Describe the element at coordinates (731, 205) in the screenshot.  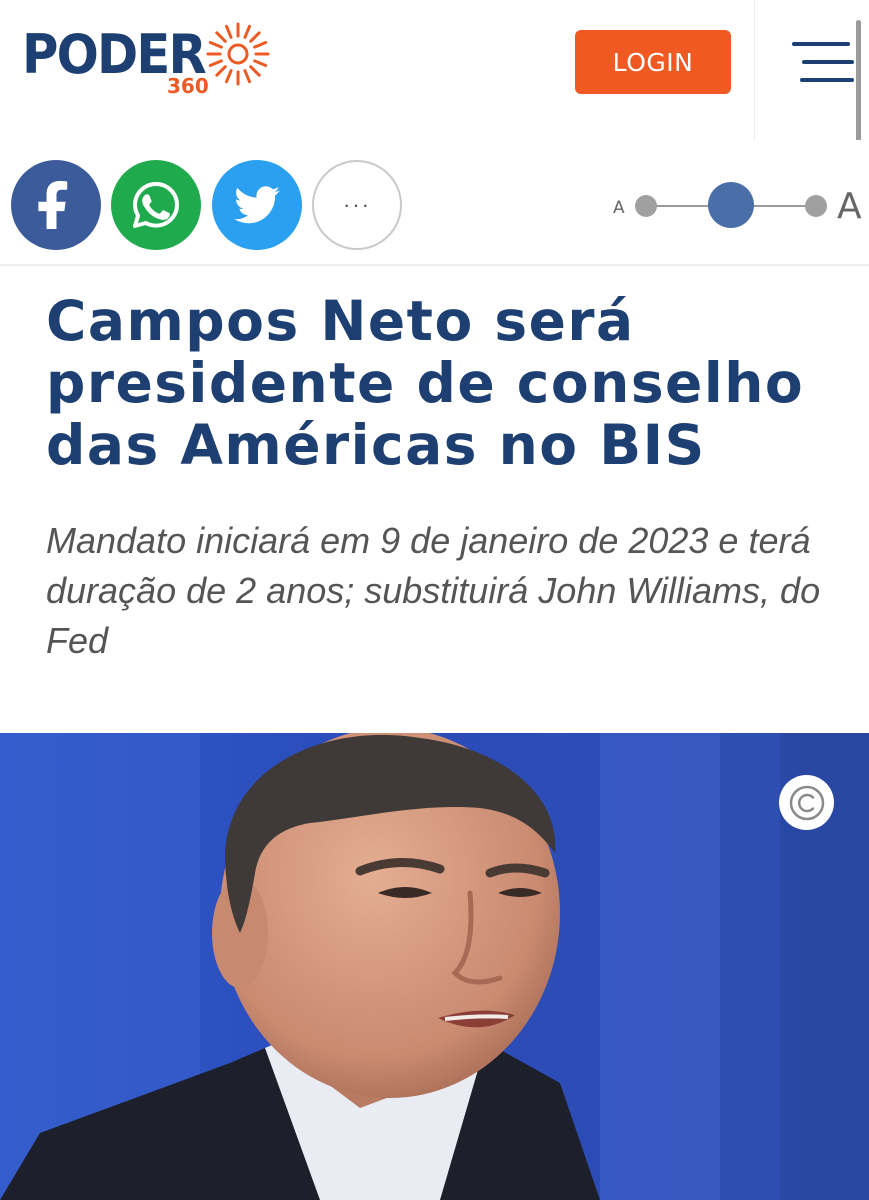
I see `font-size-slider-knob` at that location.